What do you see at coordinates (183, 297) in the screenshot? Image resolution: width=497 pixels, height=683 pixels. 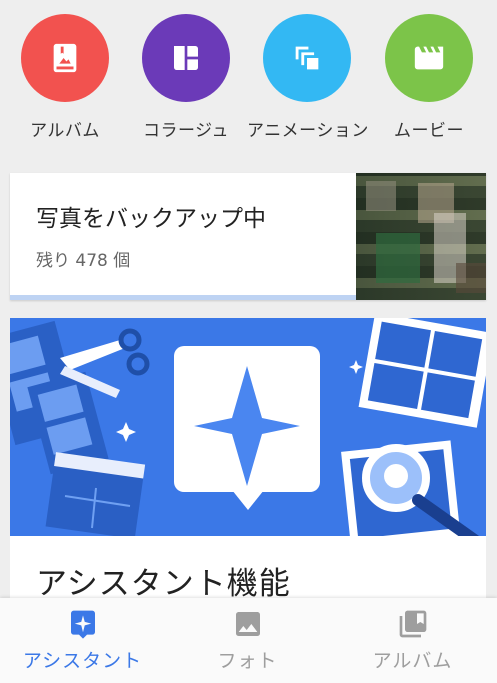 I see `backup-progress-bar` at bounding box center [183, 297].